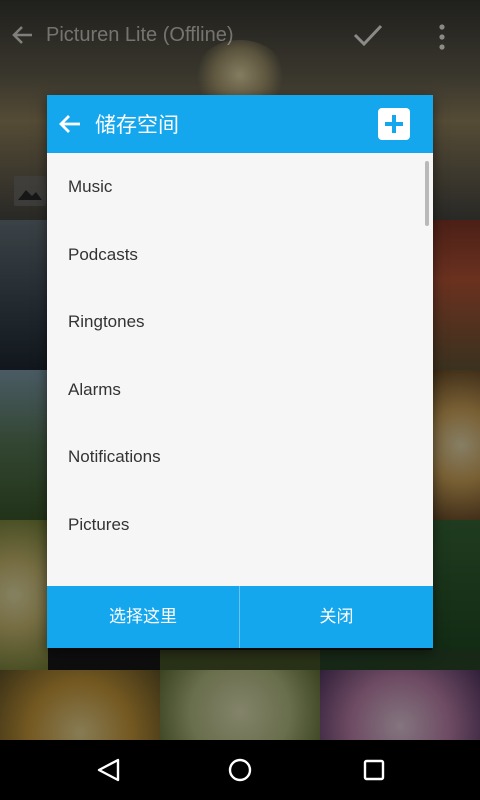 This screenshot has height=800, width=480. What do you see at coordinates (240, 255) in the screenshot?
I see `folder-item-podcasts: Podcasts` at bounding box center [240, 255].